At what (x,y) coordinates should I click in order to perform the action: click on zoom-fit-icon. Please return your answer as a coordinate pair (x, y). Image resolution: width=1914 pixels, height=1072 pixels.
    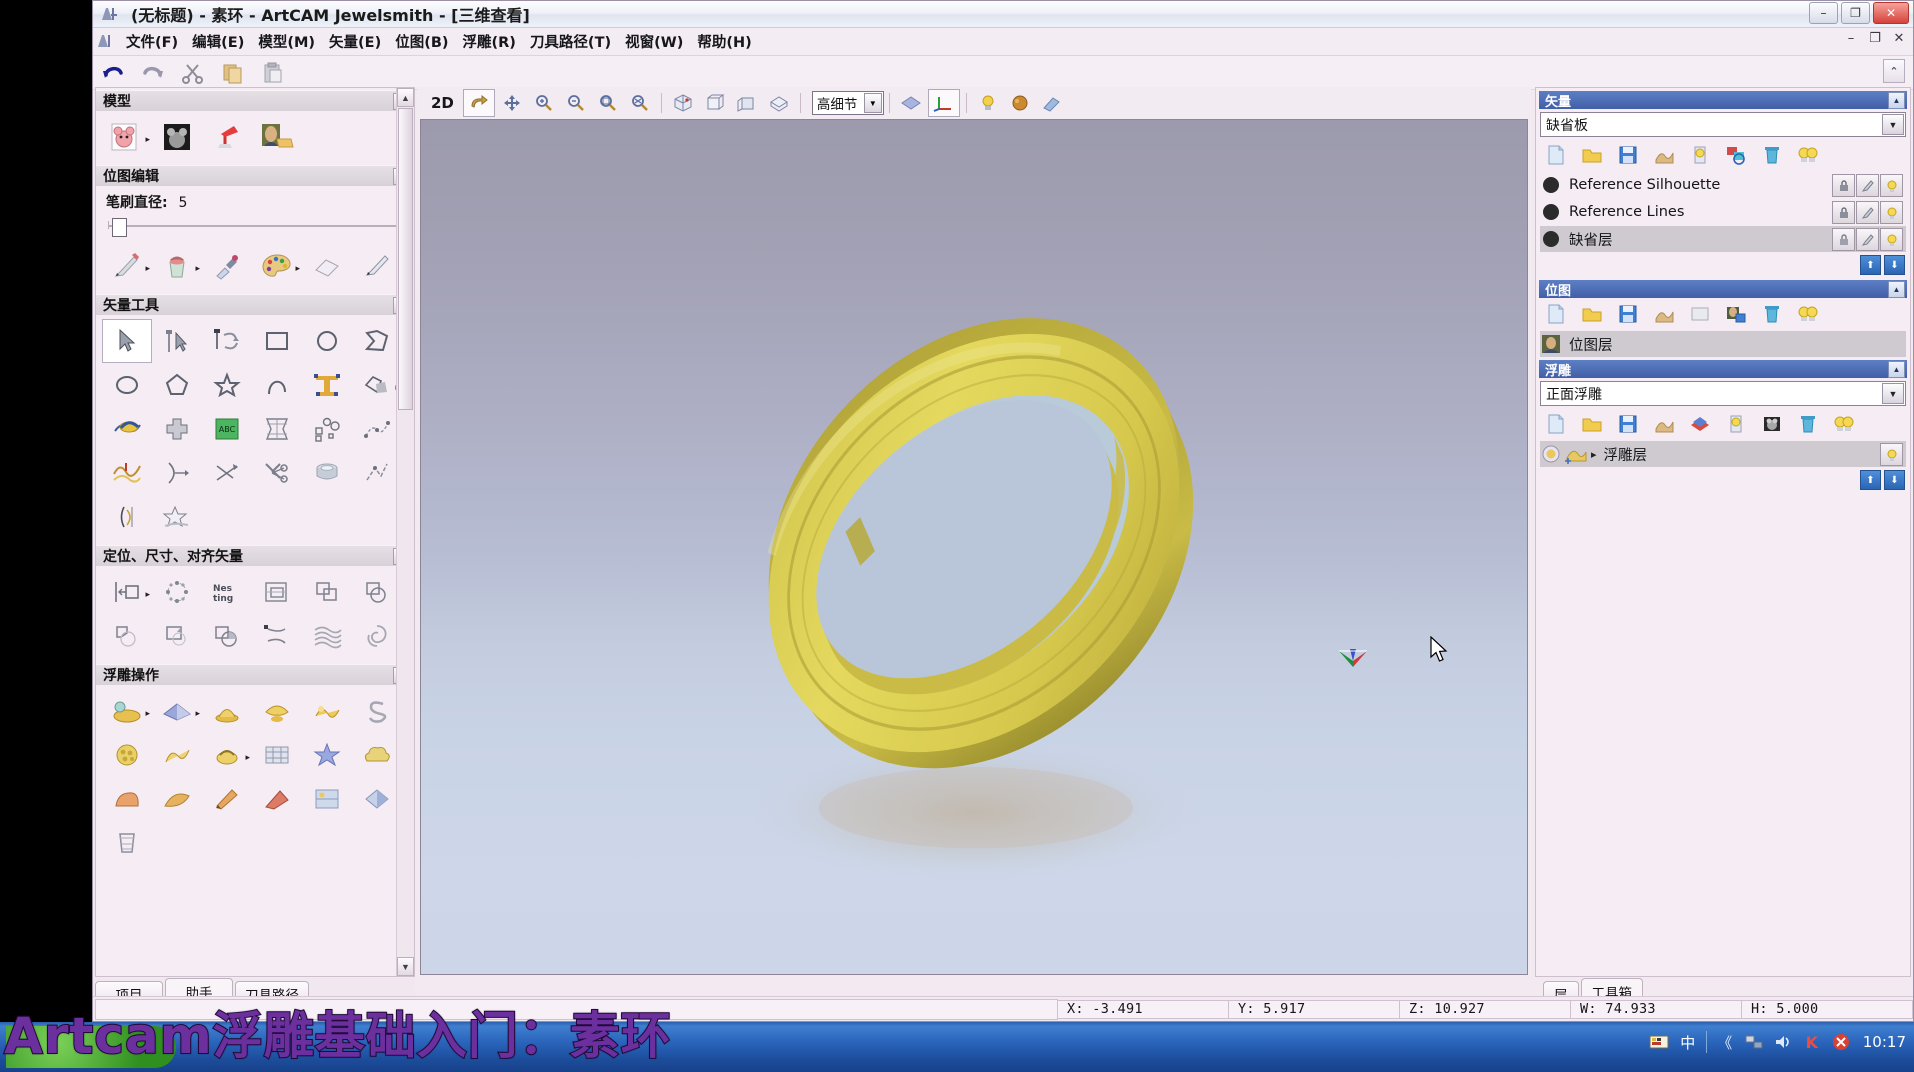
    Looking at the image, I should click on (640, 103).